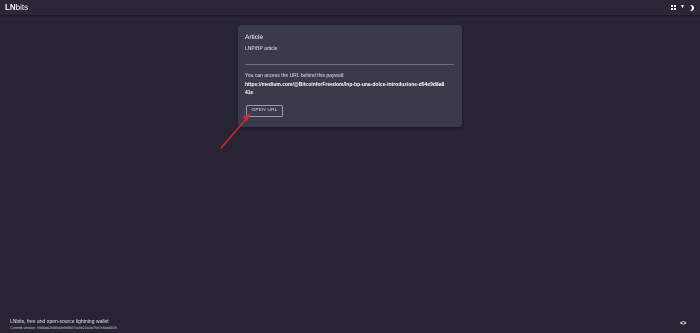  What do you see at coordinates (22, 7) in the screenshot?
I see `brand-light-text: bits` at bounding box center [22, 7].